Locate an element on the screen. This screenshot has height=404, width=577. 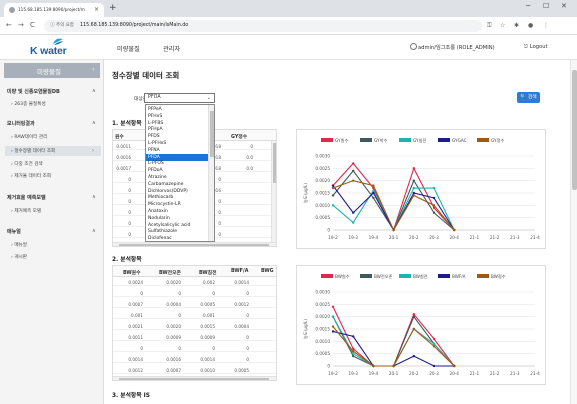
table-row: 0.0024 0.0020 0.002 0.0014 is located at coordinates (194, 282).